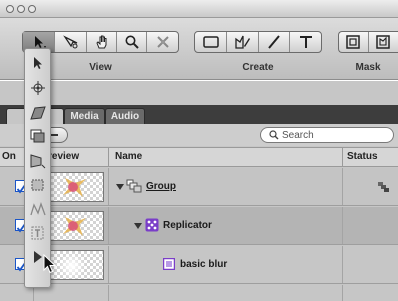 Image resolution: width=398 pixels, height=301 pixels. I want to click on search-placeholder: Search, so click(298, 135).